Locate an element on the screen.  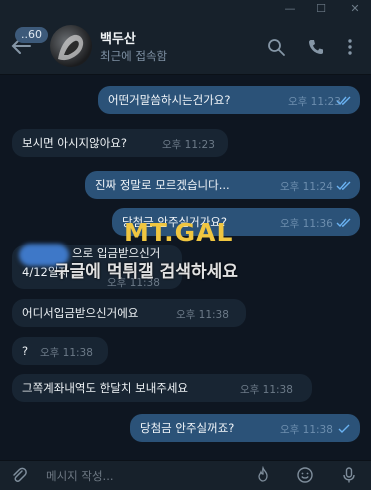
message-text: 어디서입금받으신거에요 is located at coordinates (80, 313).